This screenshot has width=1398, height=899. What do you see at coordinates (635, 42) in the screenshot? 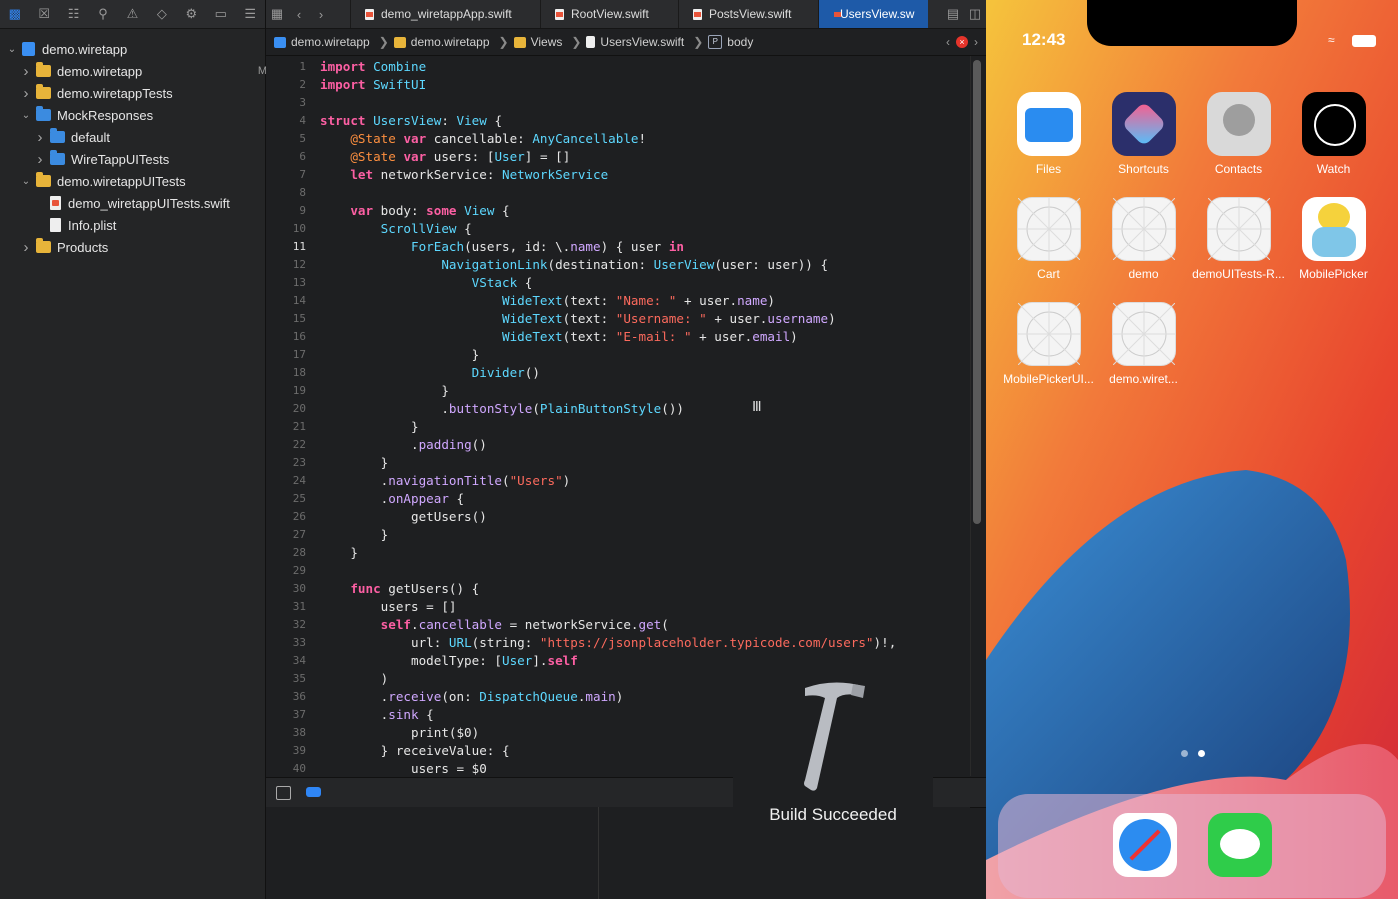
I see `breadcrumb-file: UsersView.swift` at bounding box center [635, 42].